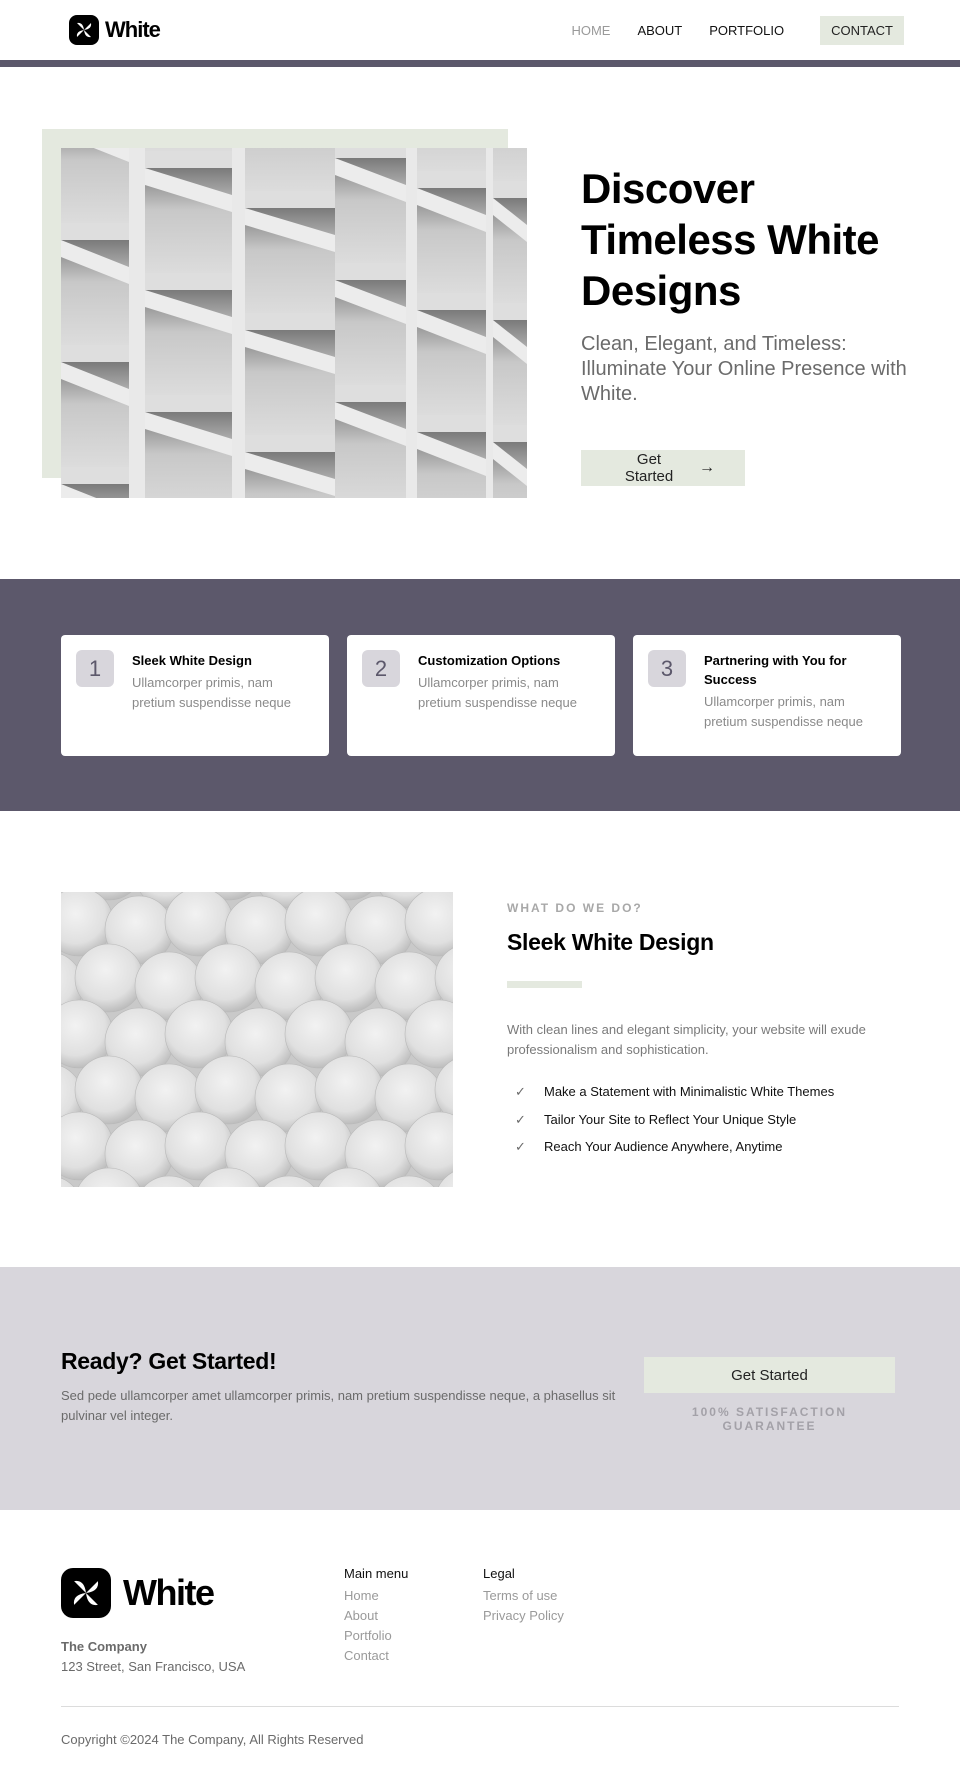 Image resolution: width=960 pixels, height=1787 pixels. I want to click on hero-image, so click(294, 323).